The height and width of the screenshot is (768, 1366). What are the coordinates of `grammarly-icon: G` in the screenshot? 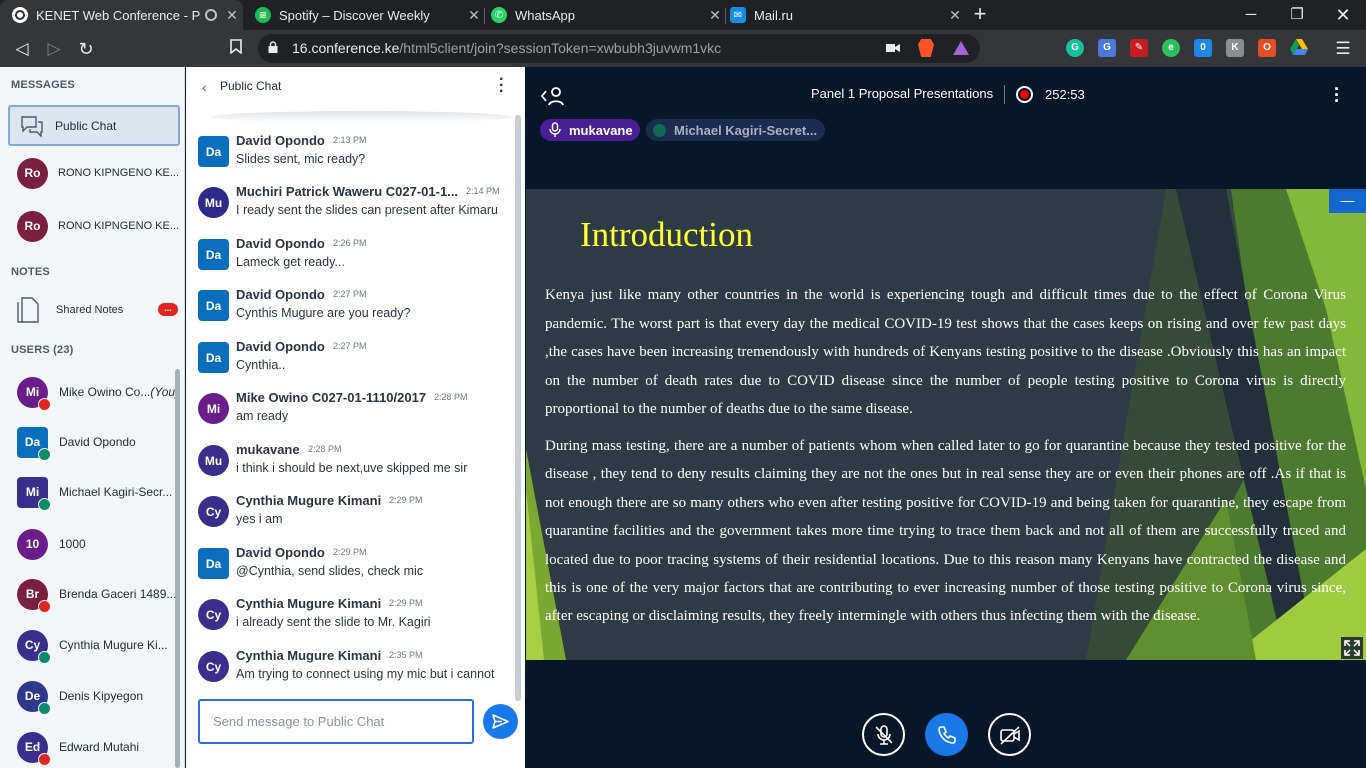 It's located at (1075, 48).